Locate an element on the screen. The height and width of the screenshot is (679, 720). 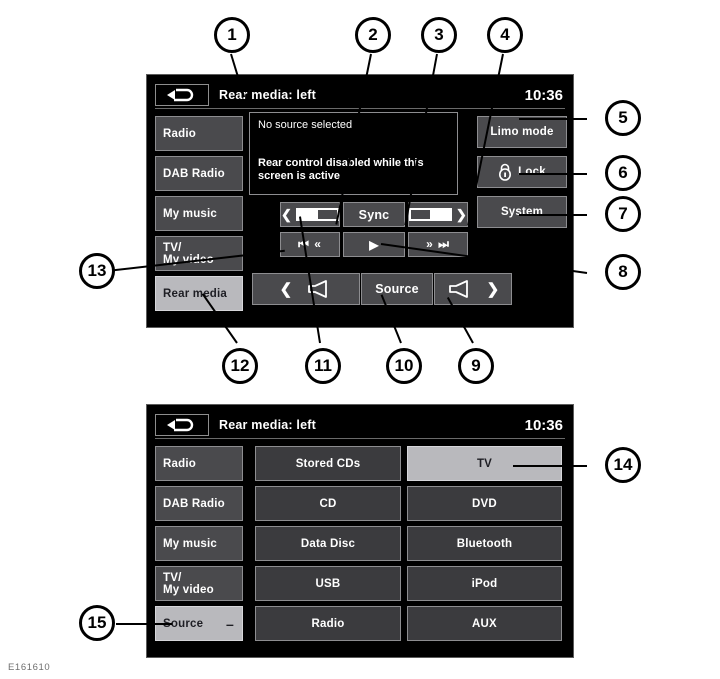
source-tile-ipod: iPod is located at coordinates (484, 583).